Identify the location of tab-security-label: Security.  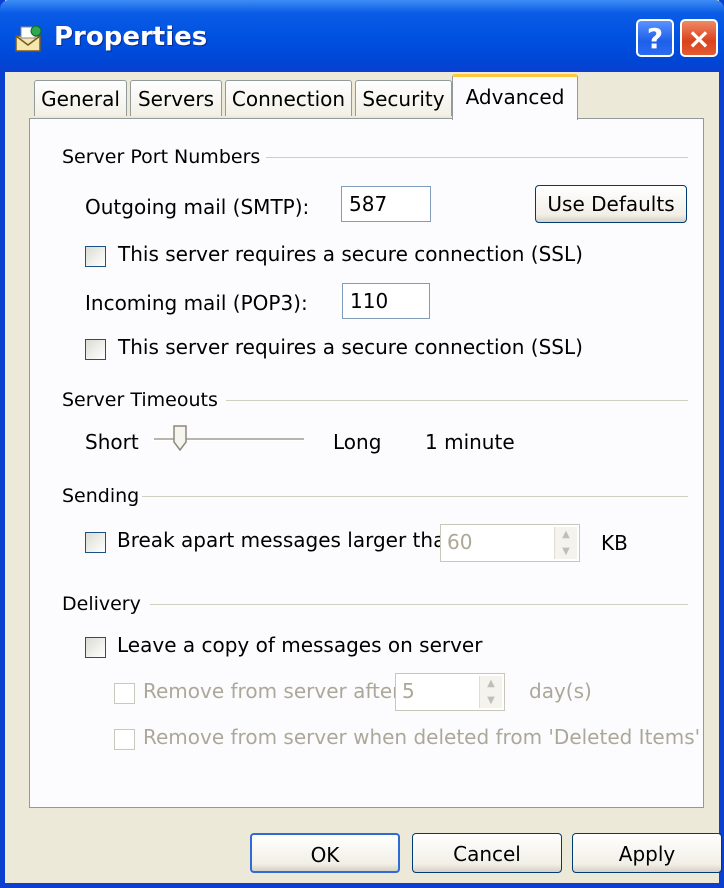
(403, 99).